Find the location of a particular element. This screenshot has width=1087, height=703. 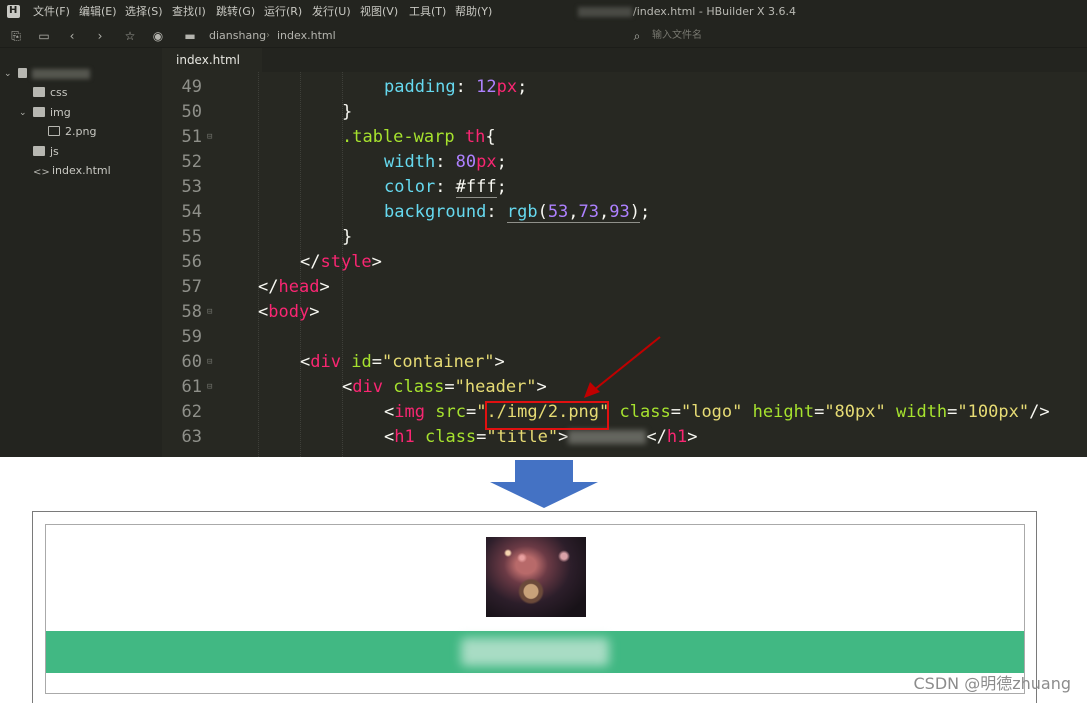

sidebar-item-index-html: <> index.html is located at coordinates (72, 171).